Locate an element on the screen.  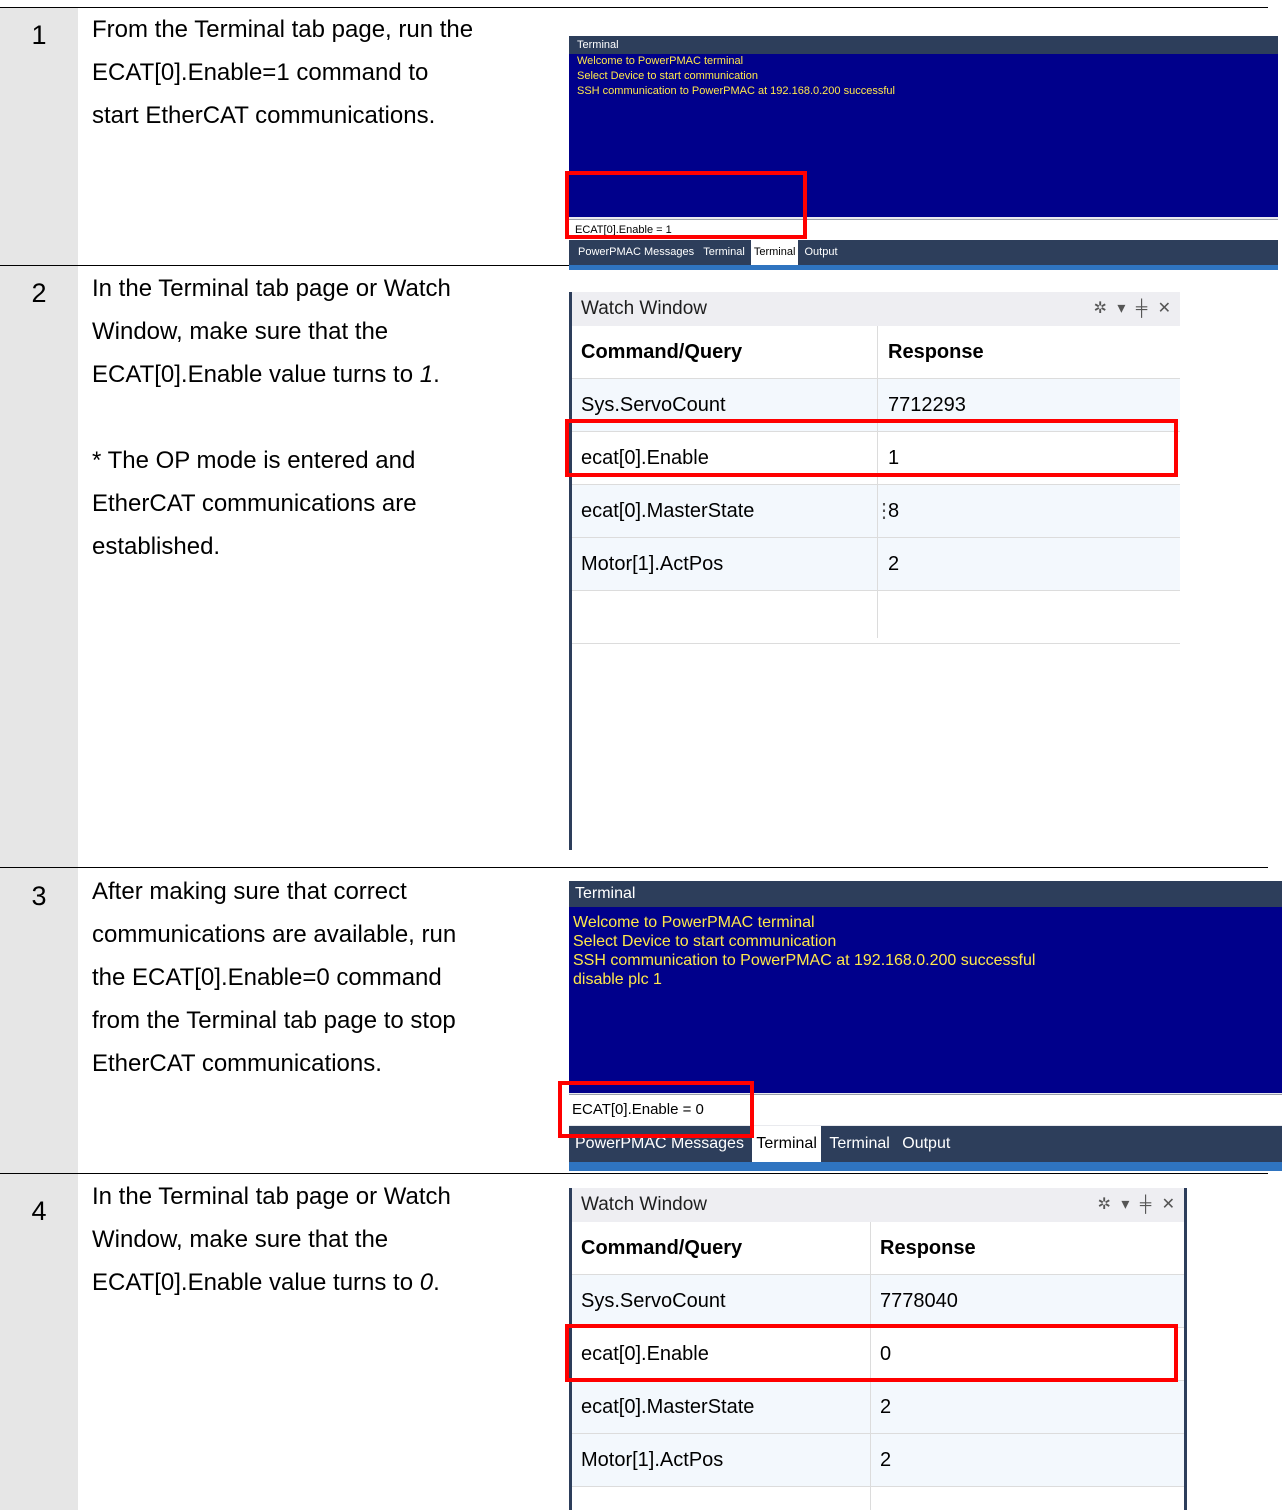
step-4-line: In the Terminal tab page or Watch is located at coordinates (271, 1196).